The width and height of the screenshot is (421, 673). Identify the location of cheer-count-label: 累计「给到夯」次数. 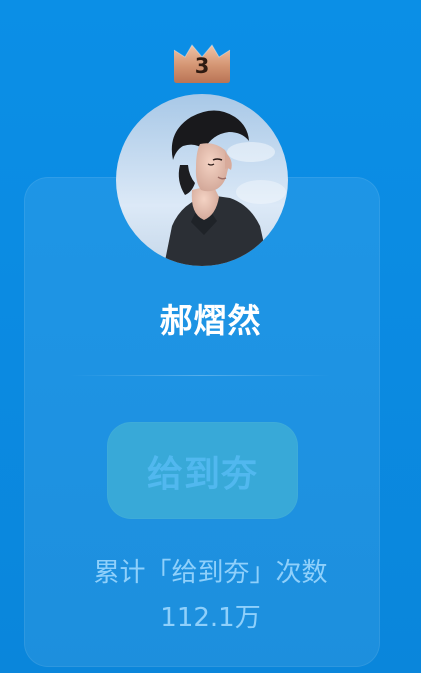
(210, 573).